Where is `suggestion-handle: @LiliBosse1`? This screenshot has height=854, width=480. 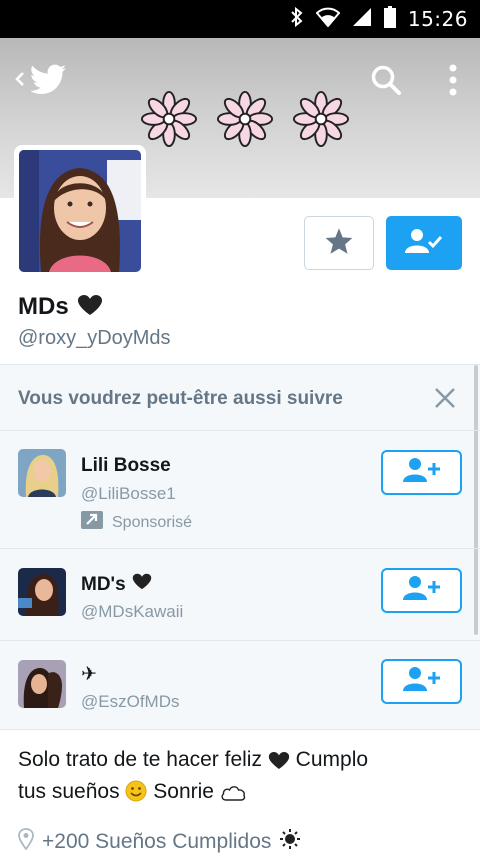 suggestion-handle: @LiliBosse1 is located at coordinates (128, 493).